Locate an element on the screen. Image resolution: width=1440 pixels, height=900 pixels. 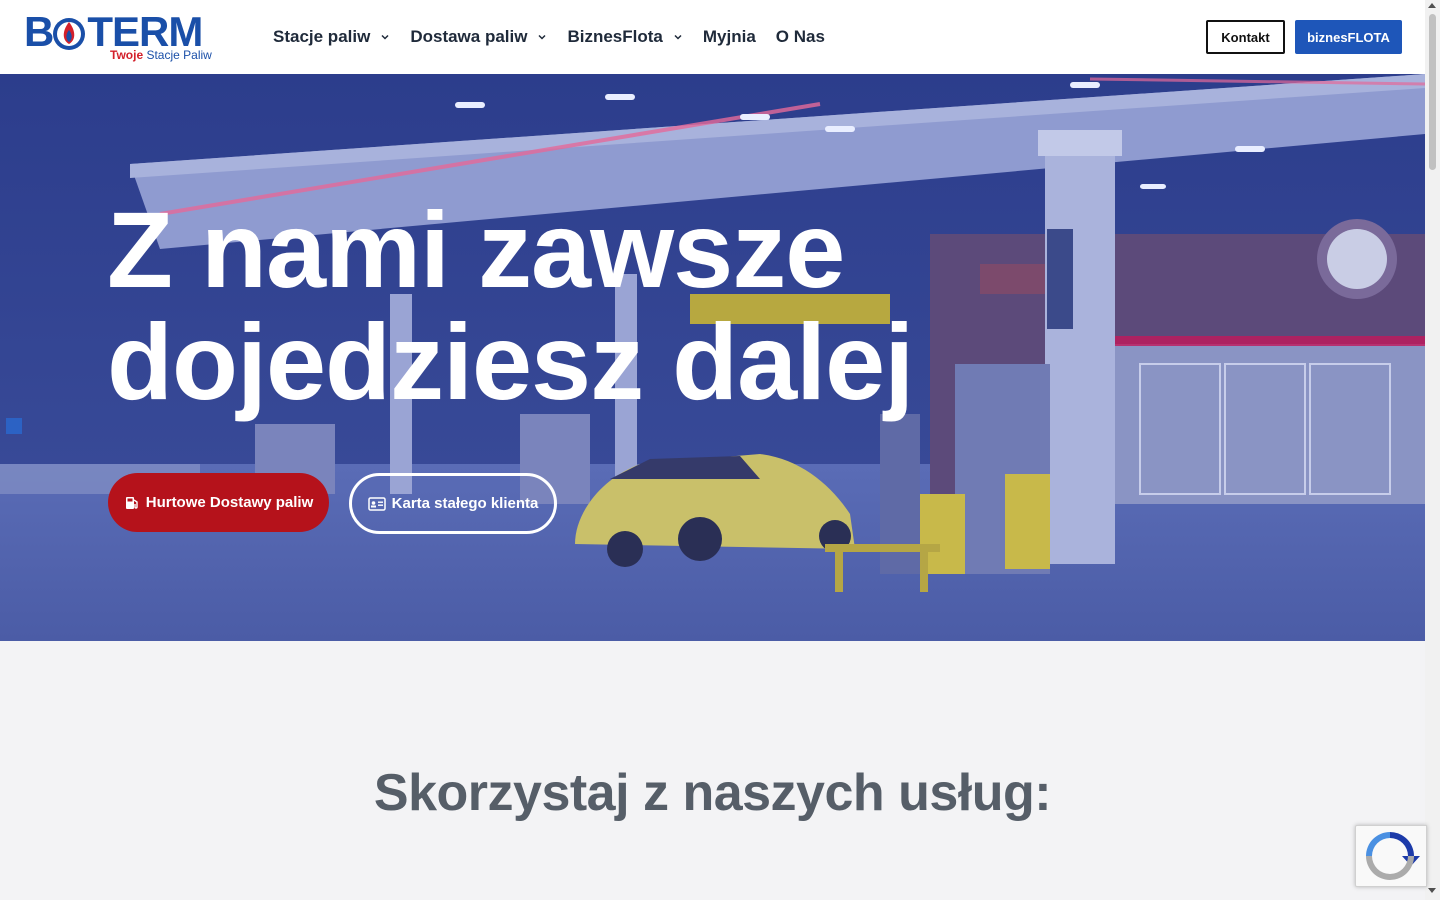
page-scrollbar is located at coordinates (1432, 450).